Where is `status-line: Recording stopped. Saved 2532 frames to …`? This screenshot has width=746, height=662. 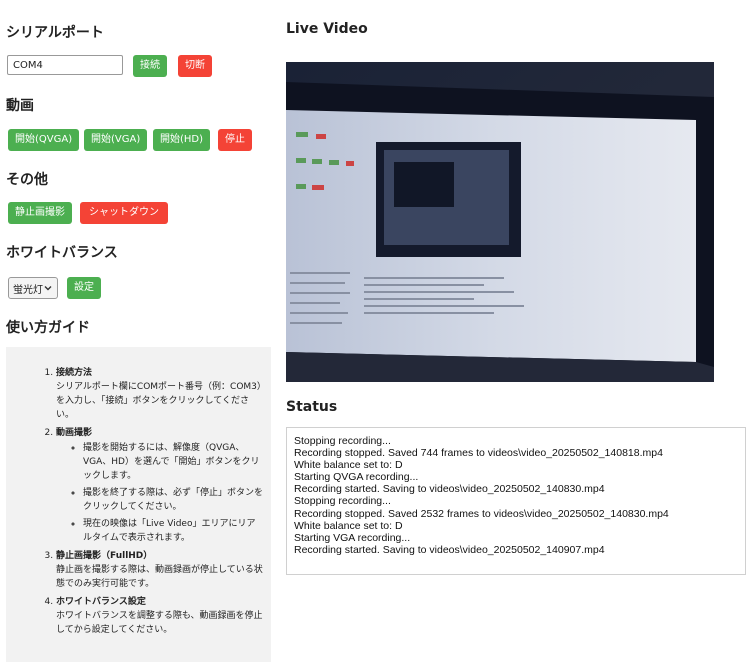
status-line: Recording stopped. Saved 2532 frames to … is located at coordinates (481, 513).